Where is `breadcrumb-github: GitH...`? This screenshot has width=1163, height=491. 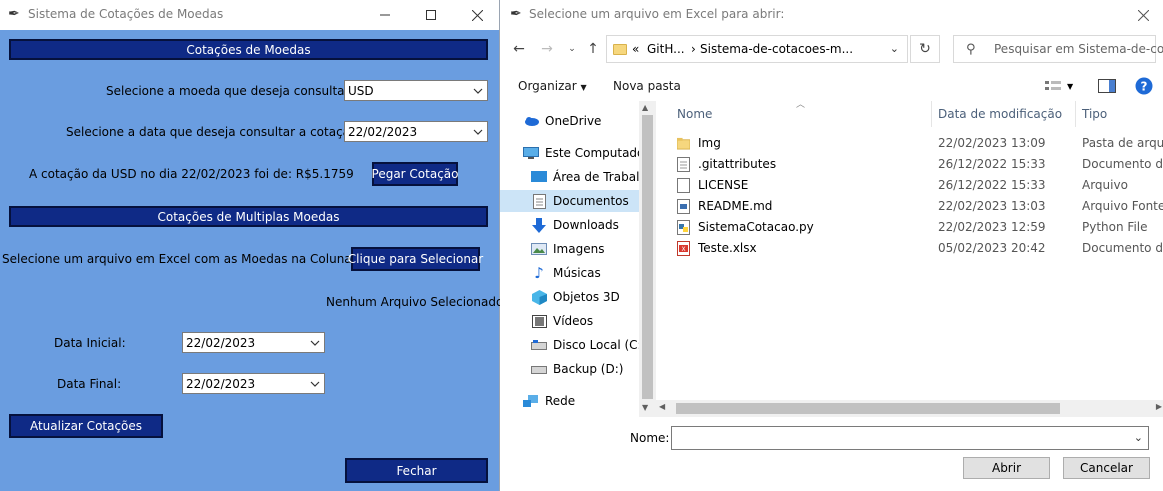 breadcrumb-github: GitH... is located at coordinates (666, 49).